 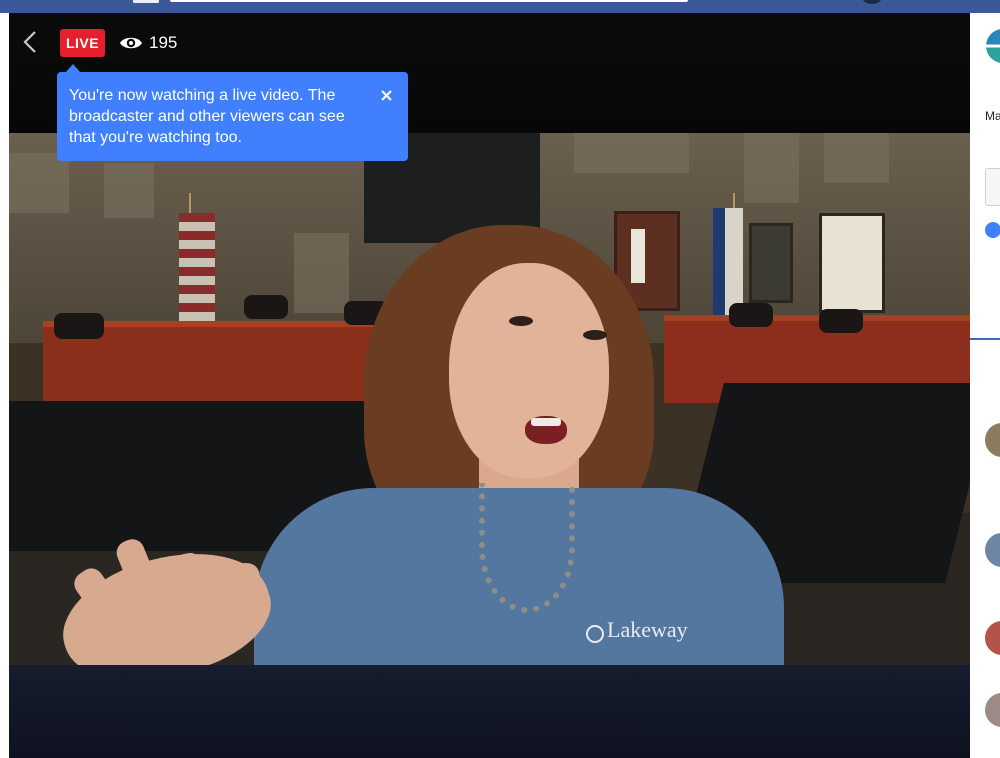 What do you see at coordinates (852, 263) in the screenshot?
I see `framed-map` at bounding box center [852, 263].